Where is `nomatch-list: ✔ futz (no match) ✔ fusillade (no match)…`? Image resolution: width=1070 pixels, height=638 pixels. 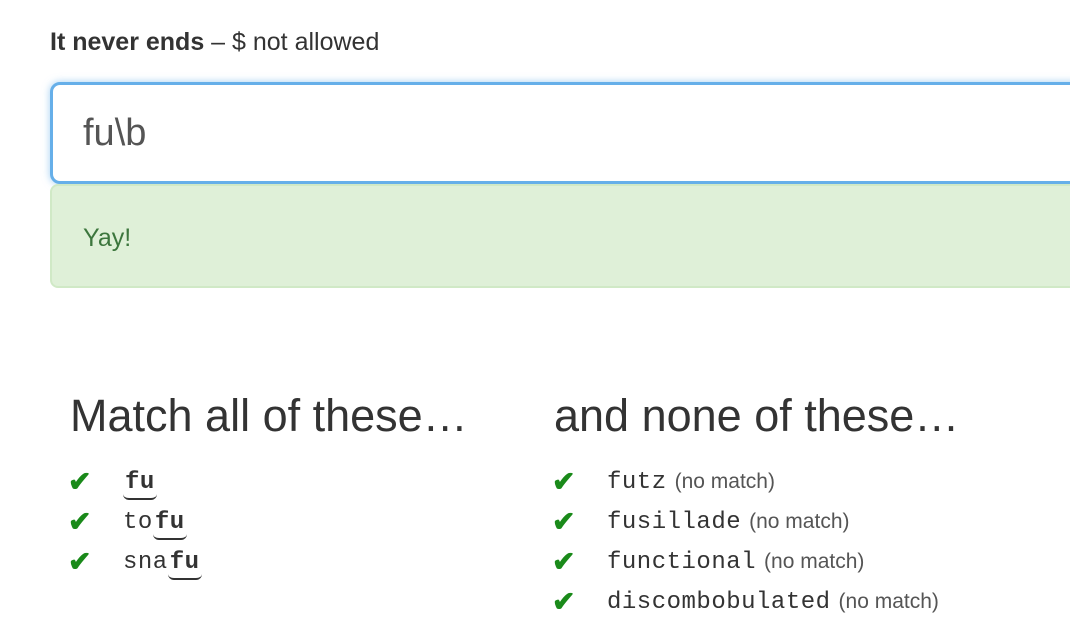 nomatch-list: ✔ futz (no match) ✔ fusillade (no match)… is located at coordinates (745, 542).